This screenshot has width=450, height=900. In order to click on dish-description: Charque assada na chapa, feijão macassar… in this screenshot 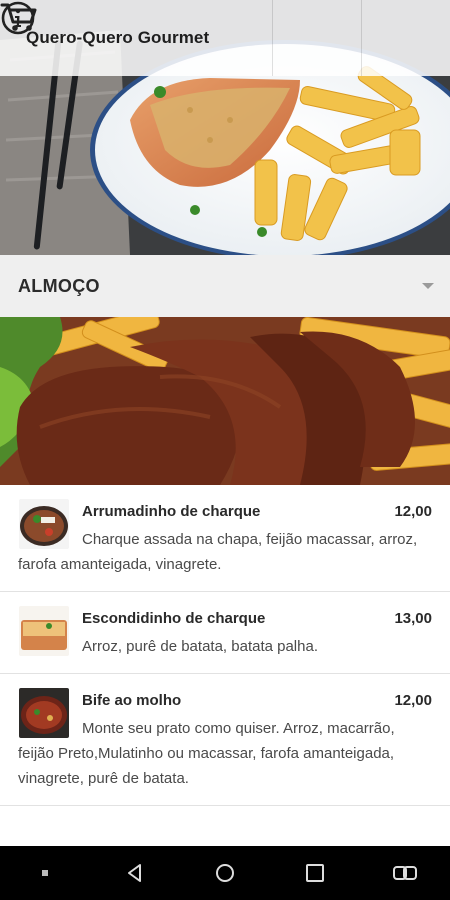, I will do `click(218, 552)`.